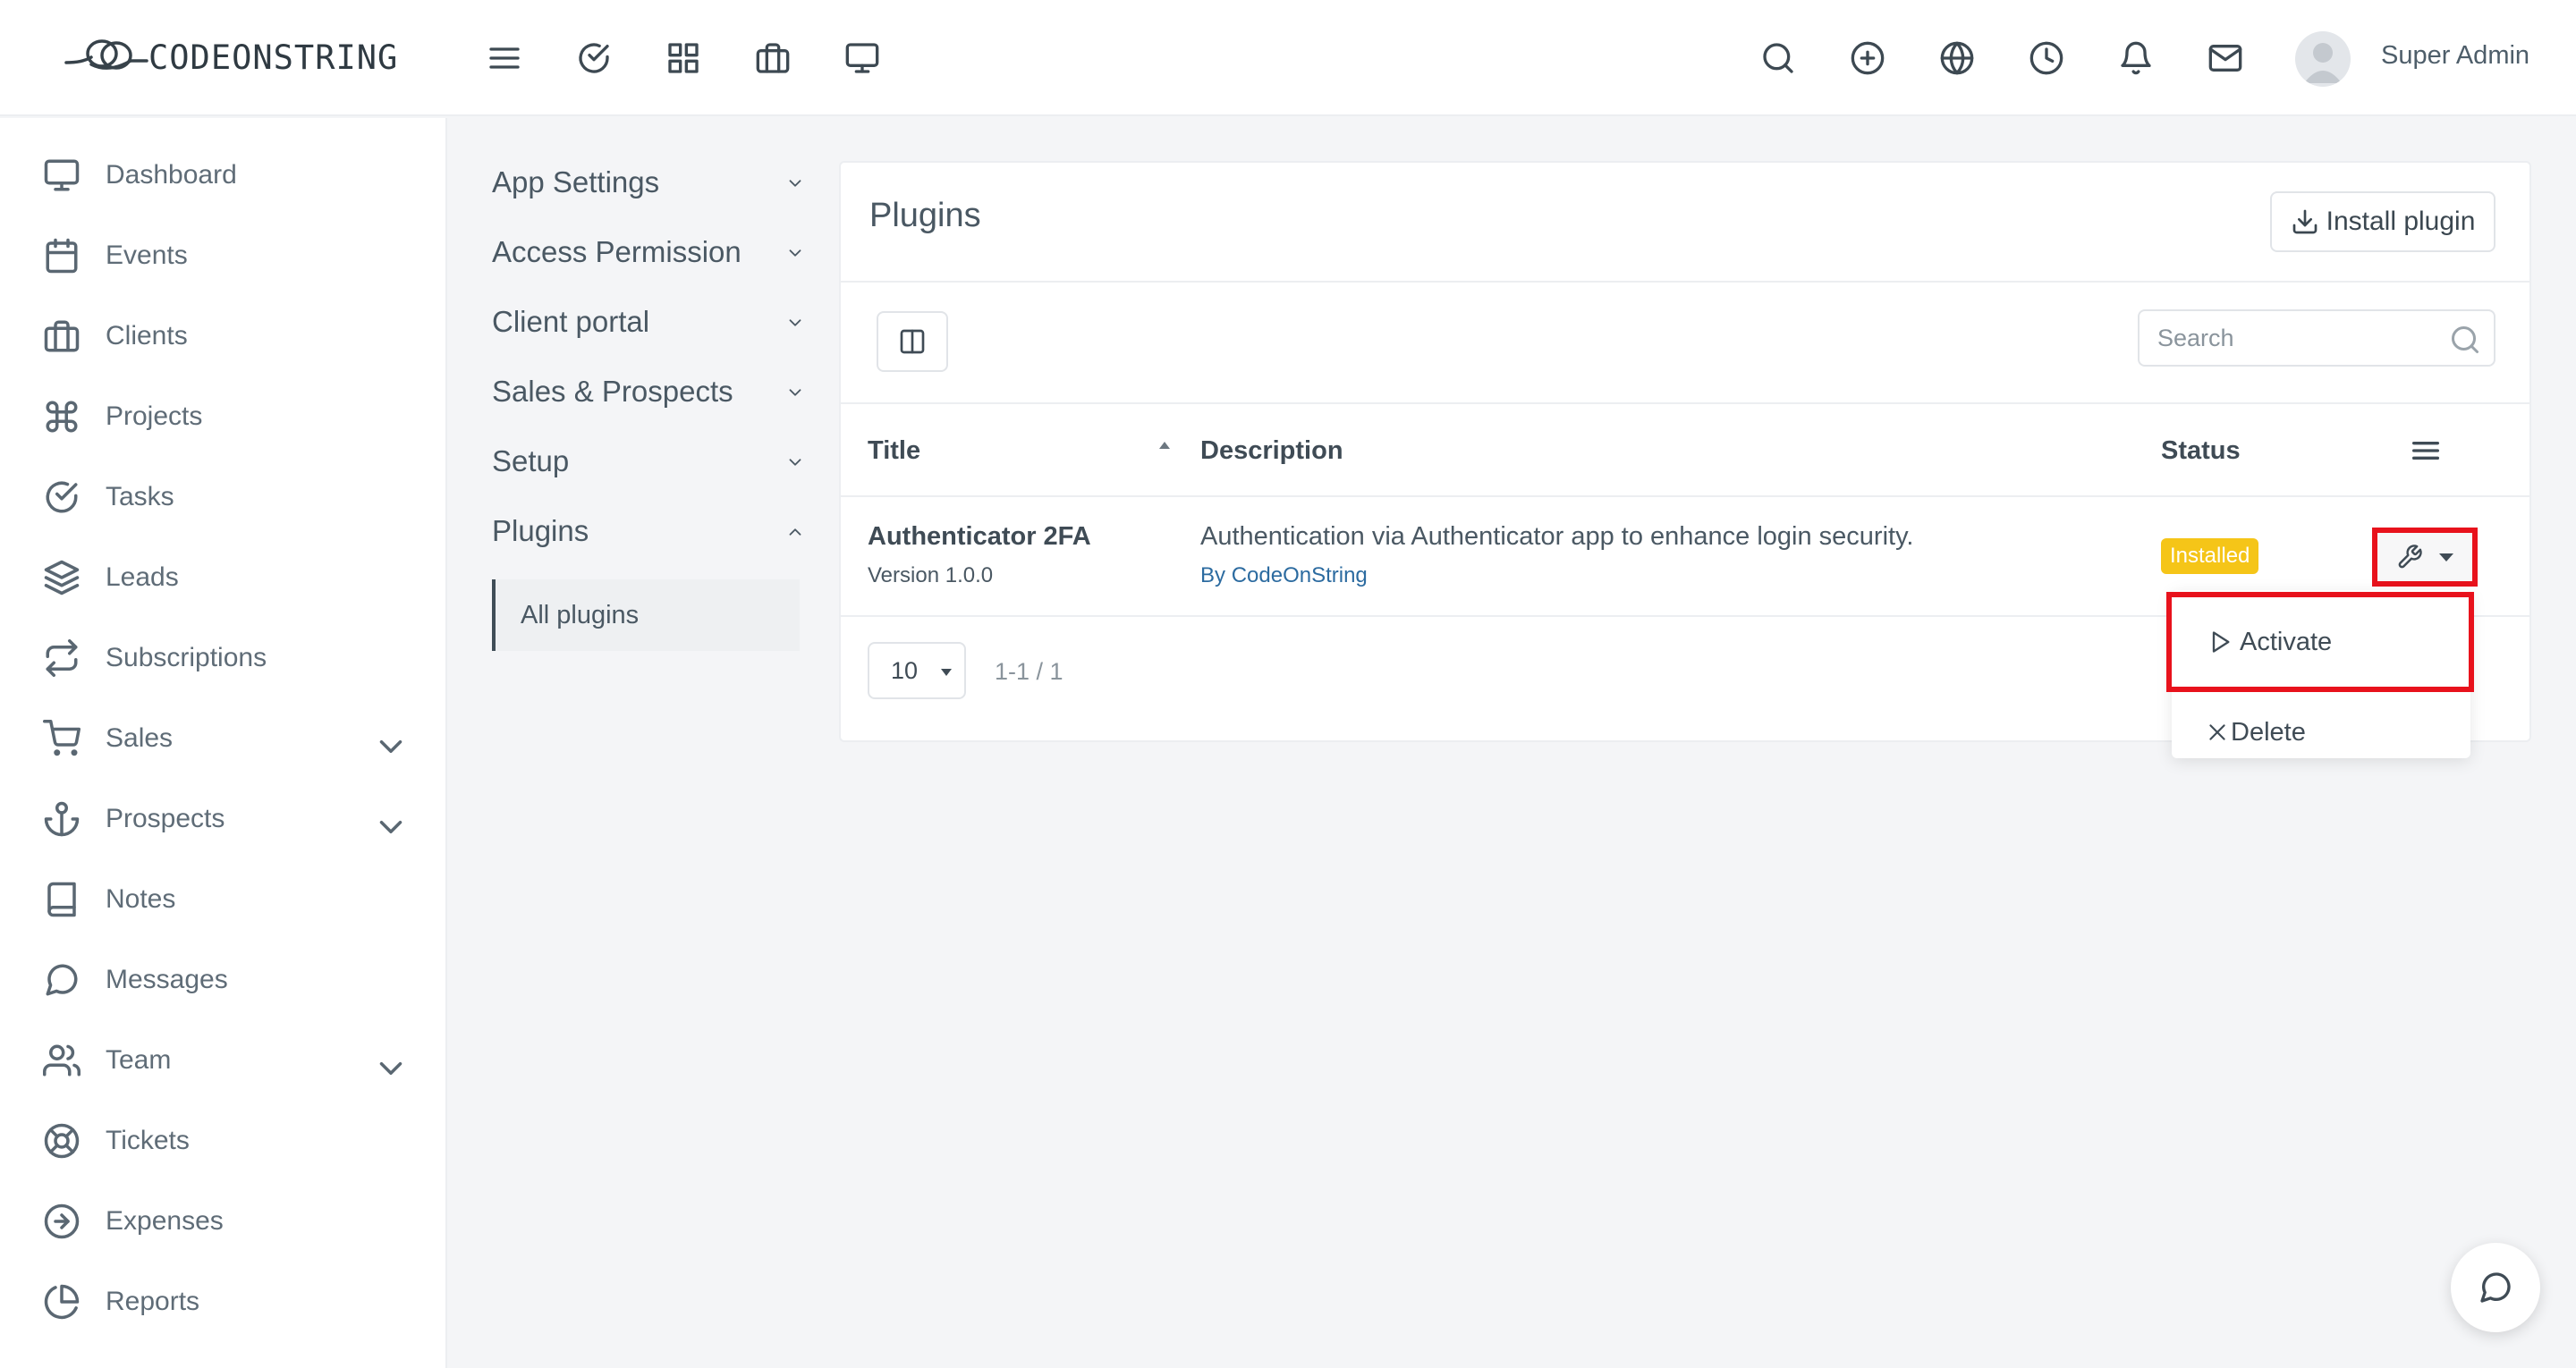 This screenshot has width=2576, height=1368. I want to click on sidebar-item-label: Leads, so click(142, 577).